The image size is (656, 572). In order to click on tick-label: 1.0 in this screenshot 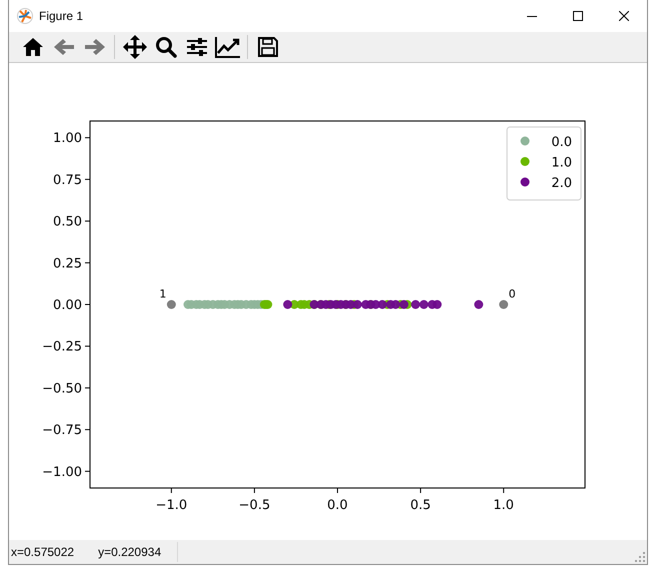, I will do `click(503, 506)`.